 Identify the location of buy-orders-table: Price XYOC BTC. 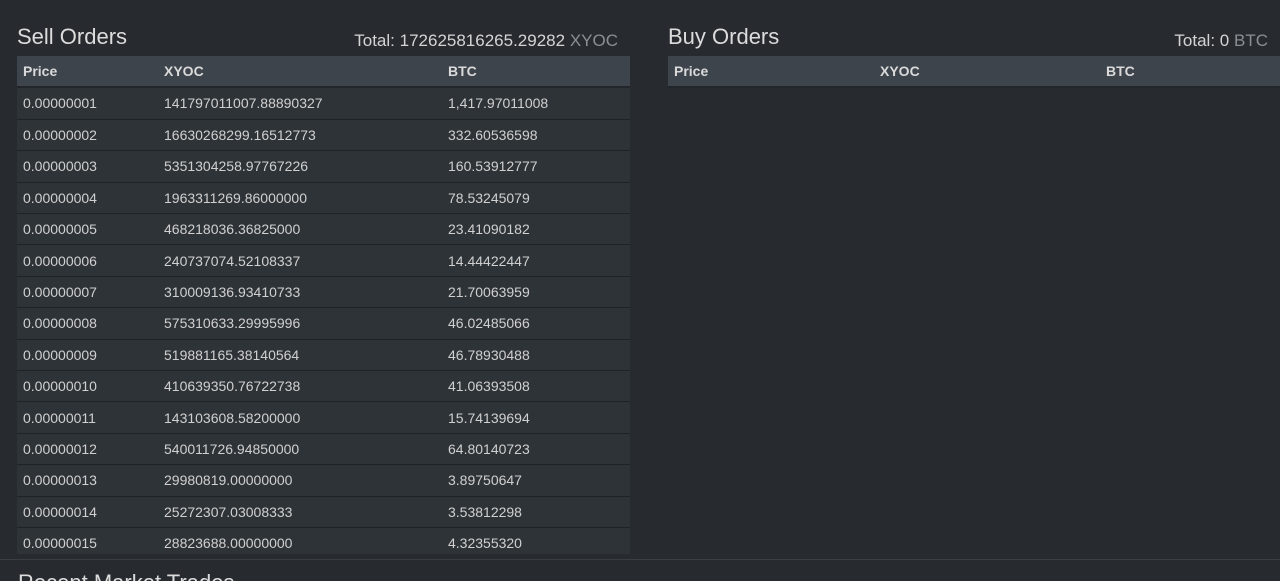
(974, 72).